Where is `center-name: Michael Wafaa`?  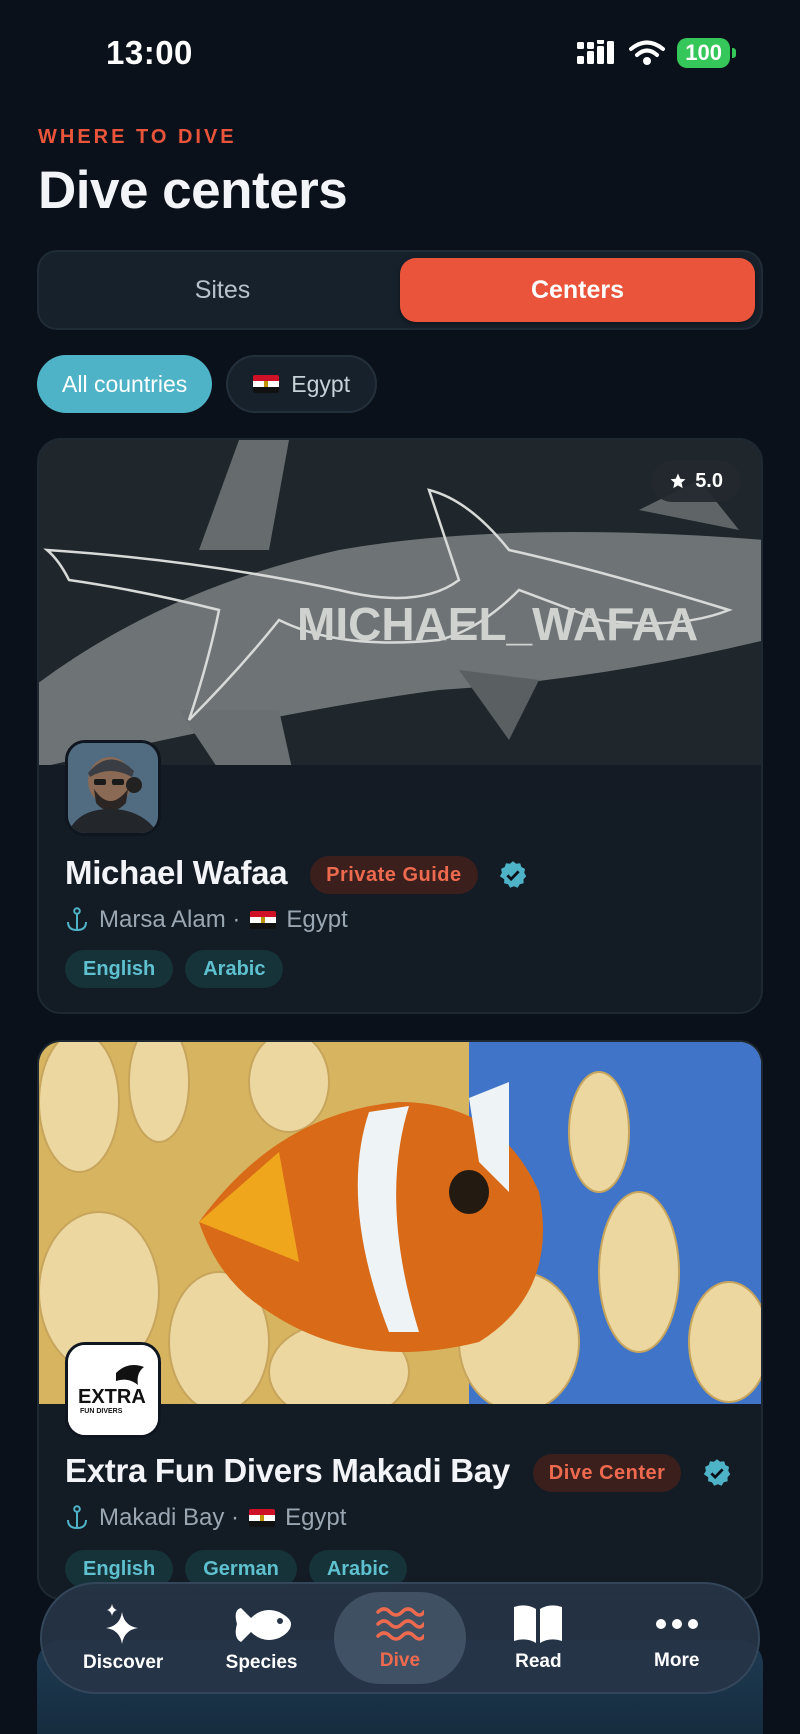
center-name: Michael Wafaa is located at coordinates (176, 872).